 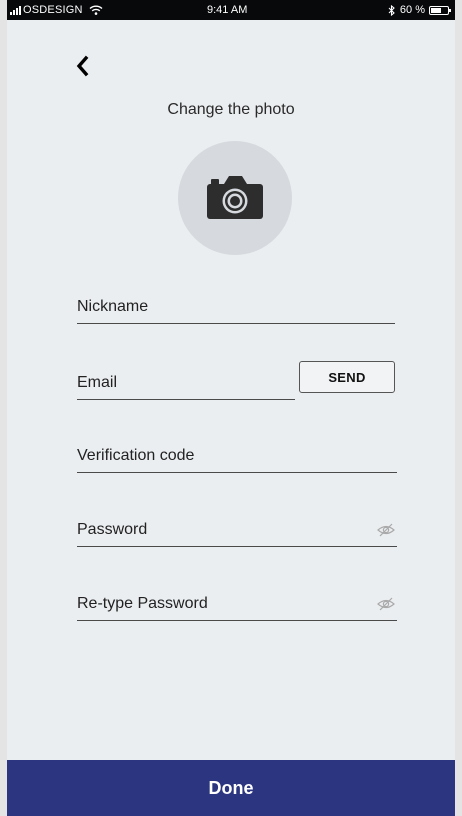 What do you see at coordinates (436, 10) in the screenshot?
I see `battery-fill` at bounding box center [436, 10].